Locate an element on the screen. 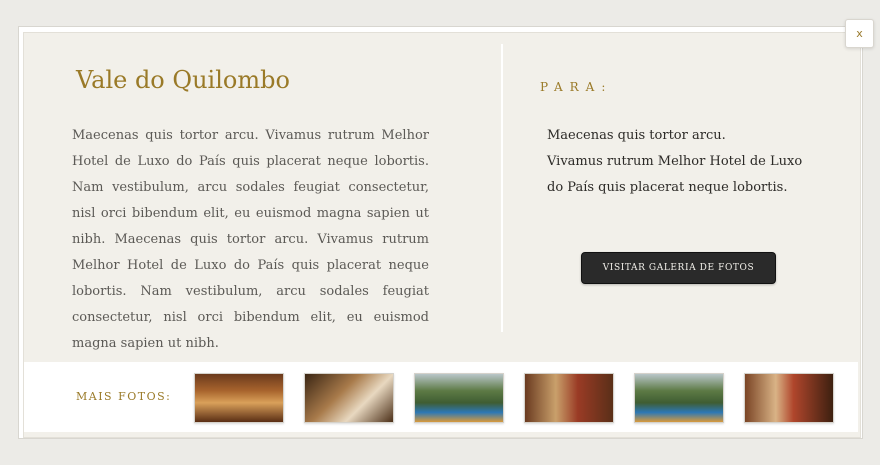 The width and height of the screenshot is (880, 465). column-divider is located at coordinates (502, 188).